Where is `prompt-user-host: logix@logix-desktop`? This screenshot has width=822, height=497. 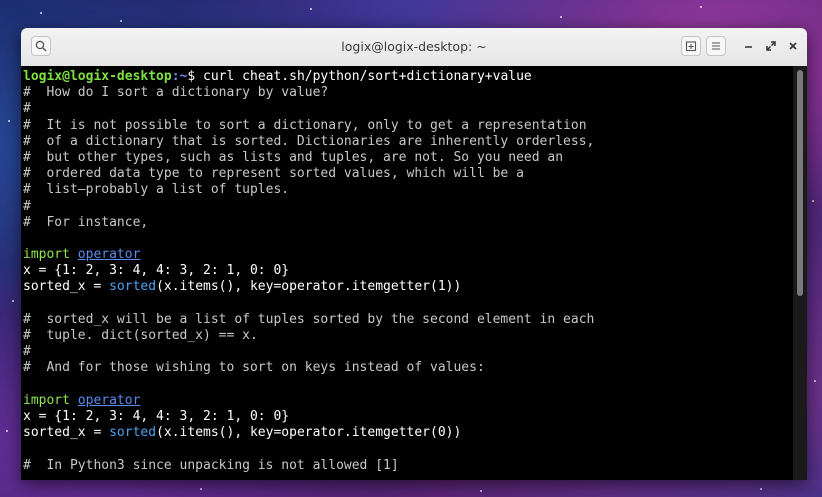
prompt-user-host: logix@logix-desktop is located at coordinates (97, 76).